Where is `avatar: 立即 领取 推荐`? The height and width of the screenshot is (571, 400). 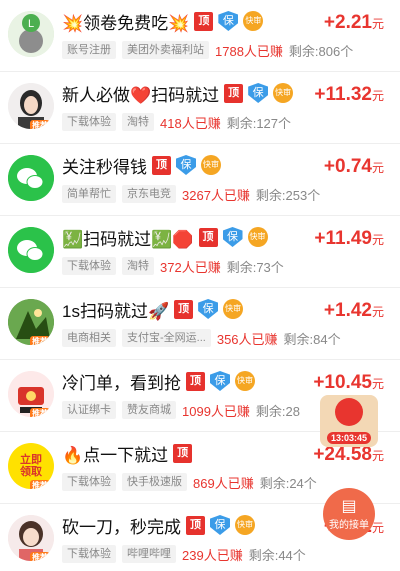 avatar: 立即 领取 推荐 is located at coordinates (31, 466).